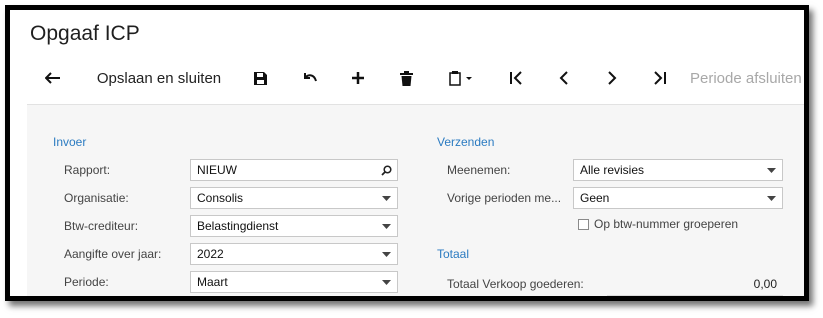 Image resolution: width=823 pixels, height=318 pixels. What do you see at coordinates (358, 78) in the screenshot?
I see `plus-icon` at bounding box center [358, 78].